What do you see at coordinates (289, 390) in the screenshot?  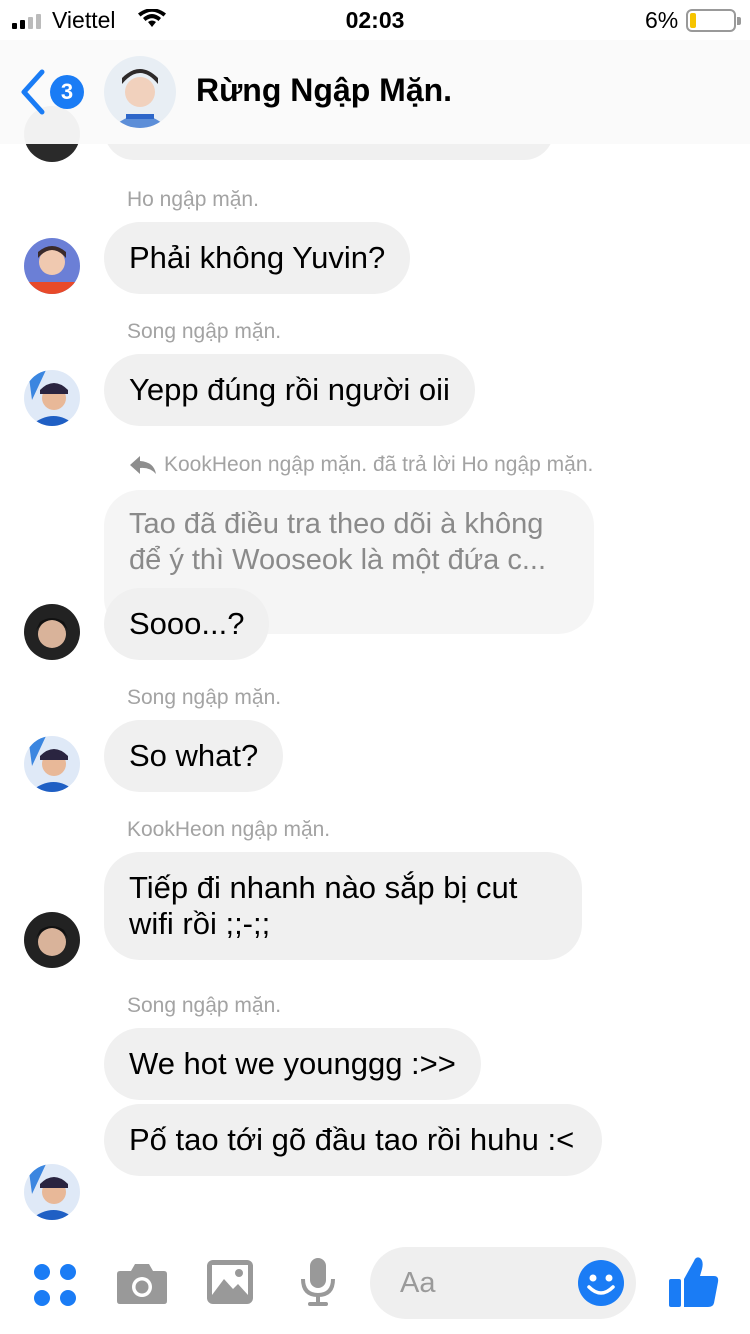 I see `message-bubble: Yepp đúng rồi người oii` at bounding box center [289, 390].